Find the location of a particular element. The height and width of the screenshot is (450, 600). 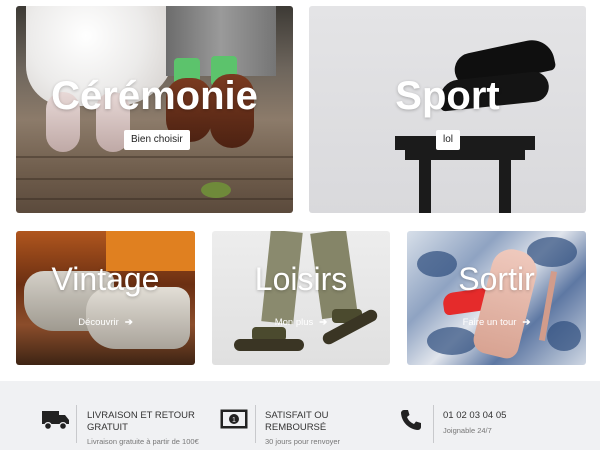

decouvrir-link: Découvrir ➔ is located at coordinates (105, 322).